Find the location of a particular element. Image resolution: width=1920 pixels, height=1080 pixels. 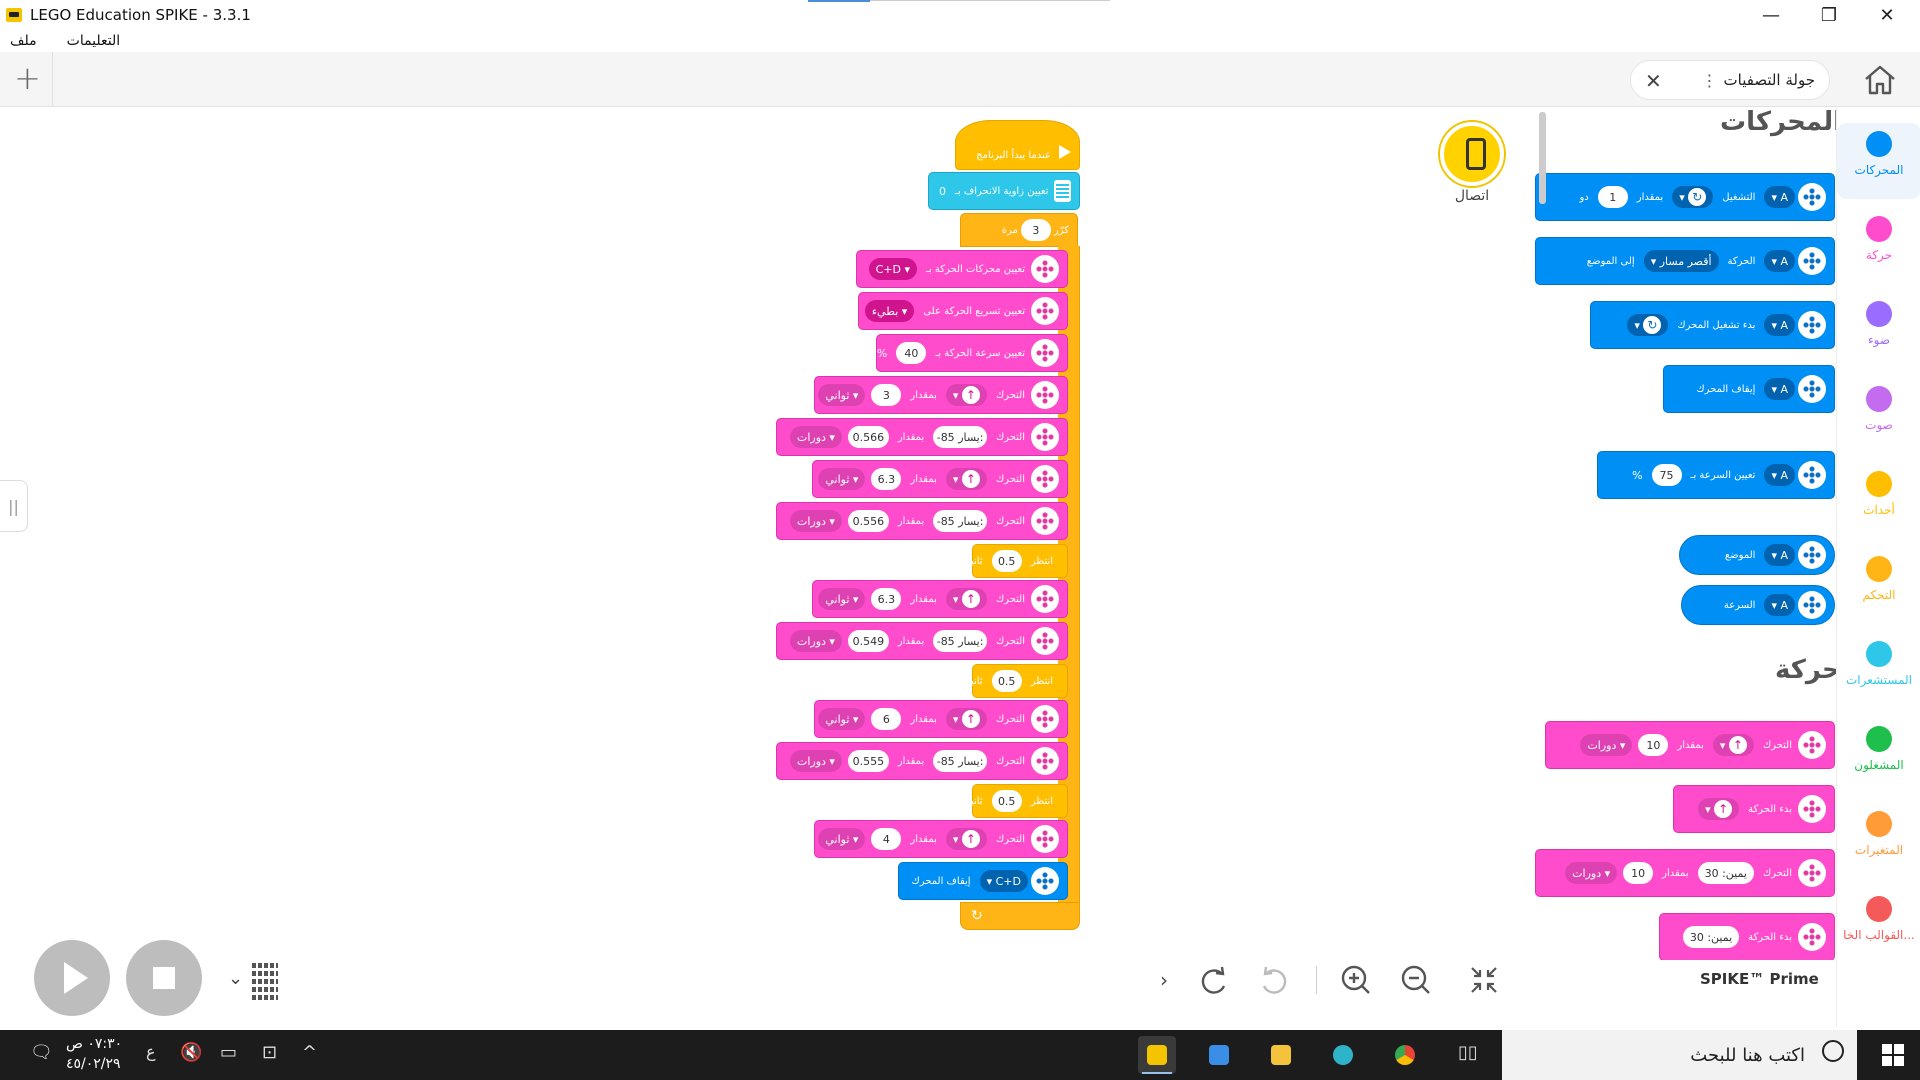

category-4: أحداث is located at coordinates (1878, 501).